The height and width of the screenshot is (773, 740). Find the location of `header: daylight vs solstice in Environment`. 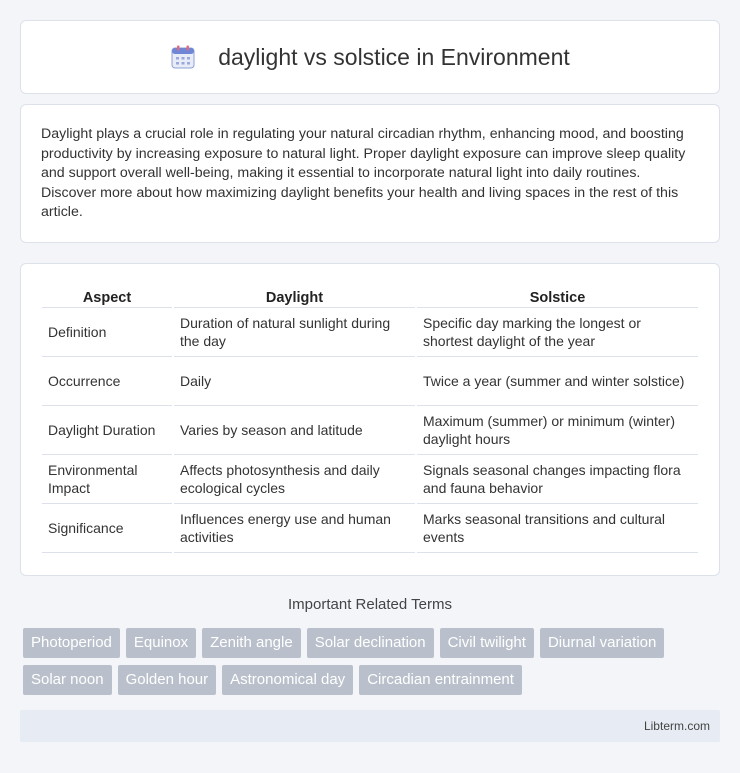

header: daylight vs solstice in Environment is located at coordinates (370, 57).